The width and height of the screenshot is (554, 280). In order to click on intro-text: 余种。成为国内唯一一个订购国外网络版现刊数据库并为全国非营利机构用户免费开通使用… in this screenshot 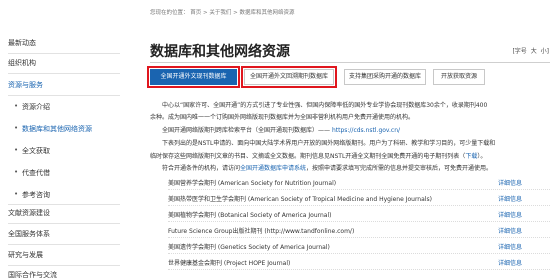, I will do `click(282, 117)`.